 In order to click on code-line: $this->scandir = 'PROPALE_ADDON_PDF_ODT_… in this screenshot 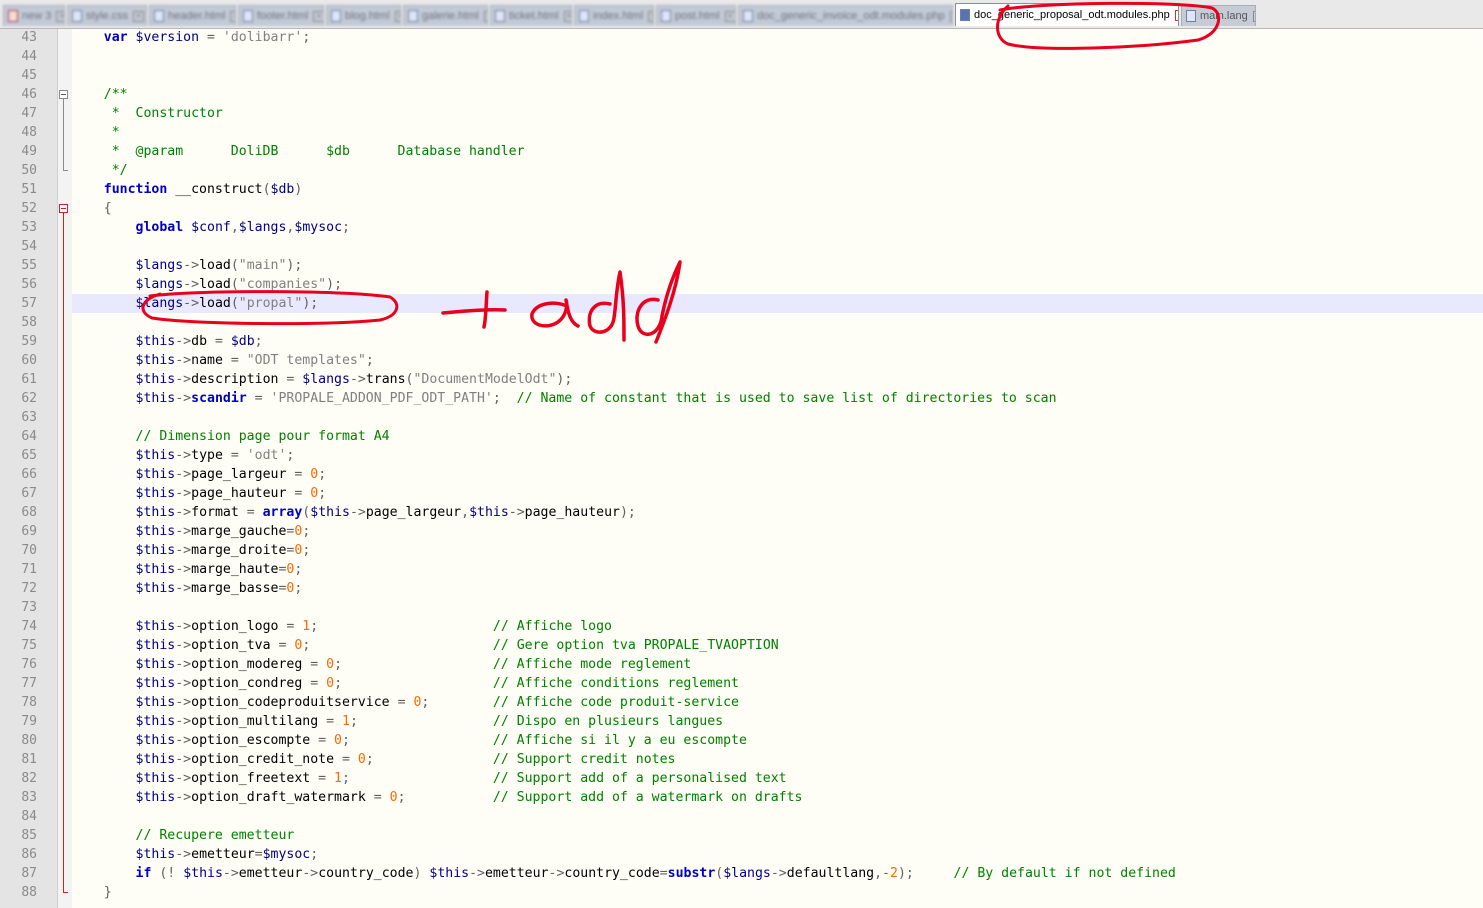, I will do `click(777, 398)`.